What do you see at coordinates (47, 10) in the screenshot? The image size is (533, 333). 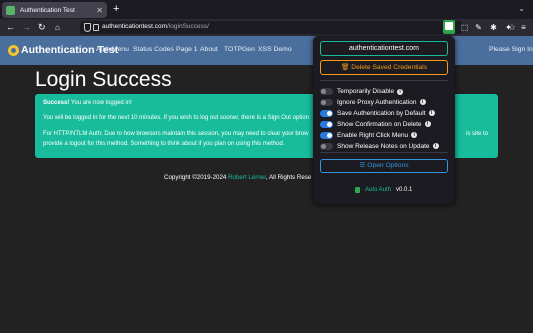 I see `tab-title: Authentication Test` at bounding box center [47, 10].